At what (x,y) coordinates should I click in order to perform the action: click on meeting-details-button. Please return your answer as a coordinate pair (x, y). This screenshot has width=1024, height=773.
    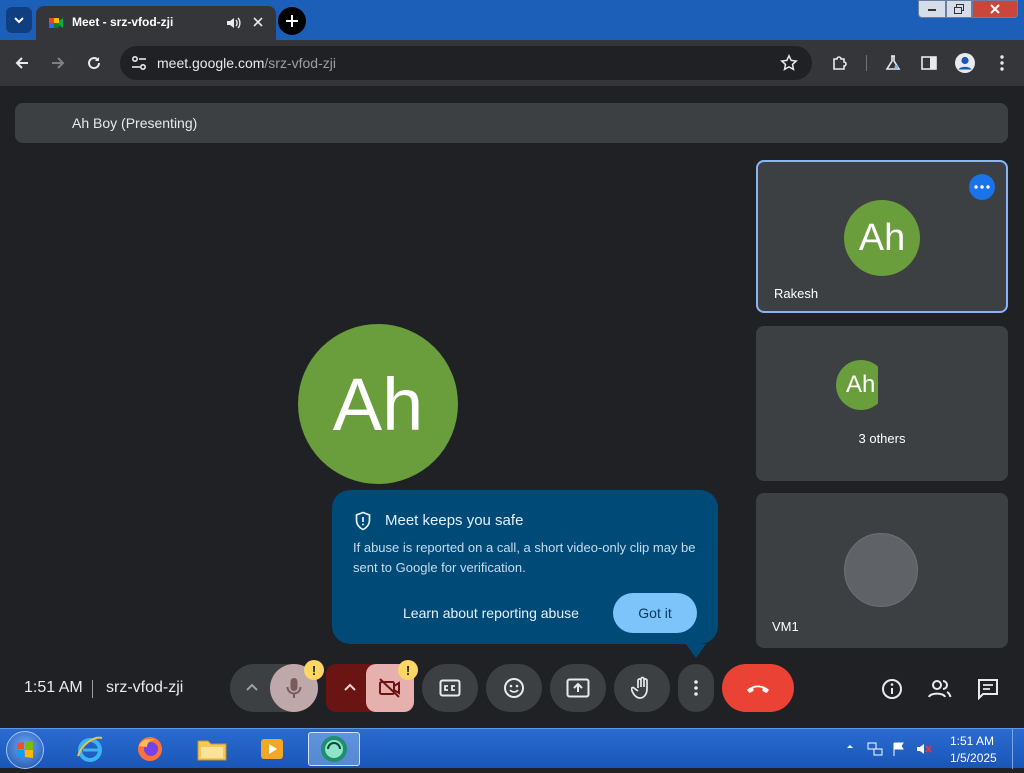
    Looking at the image, I should click on (892, 689).